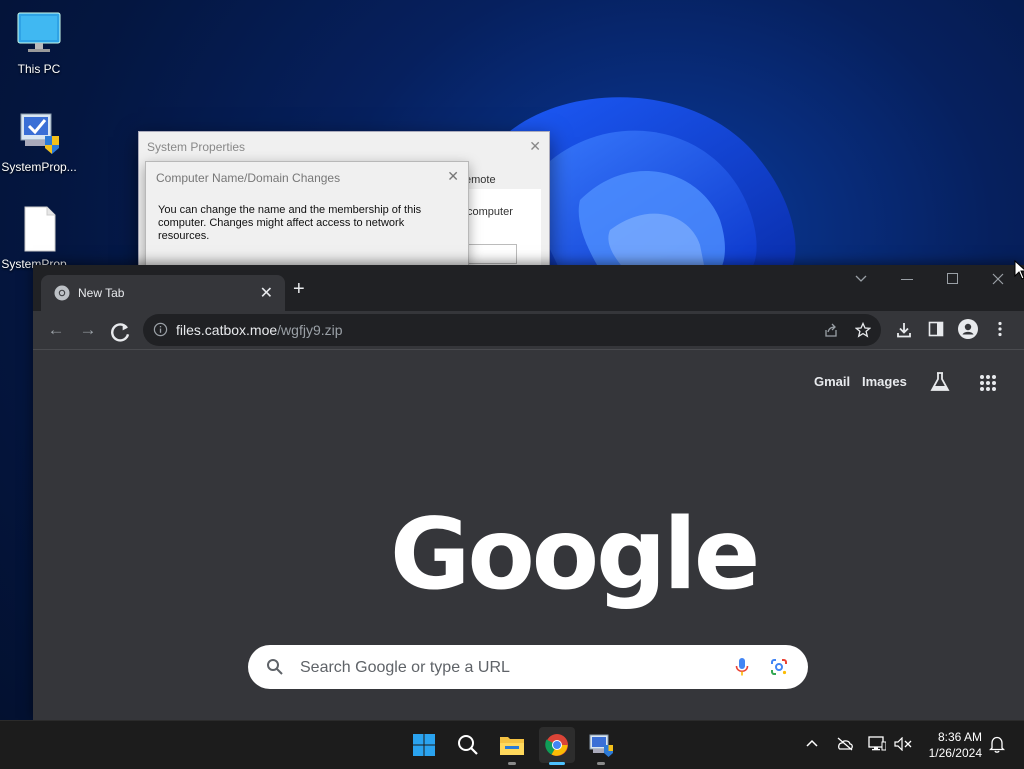  I want to click on maximize-icon, so click(952, 278).